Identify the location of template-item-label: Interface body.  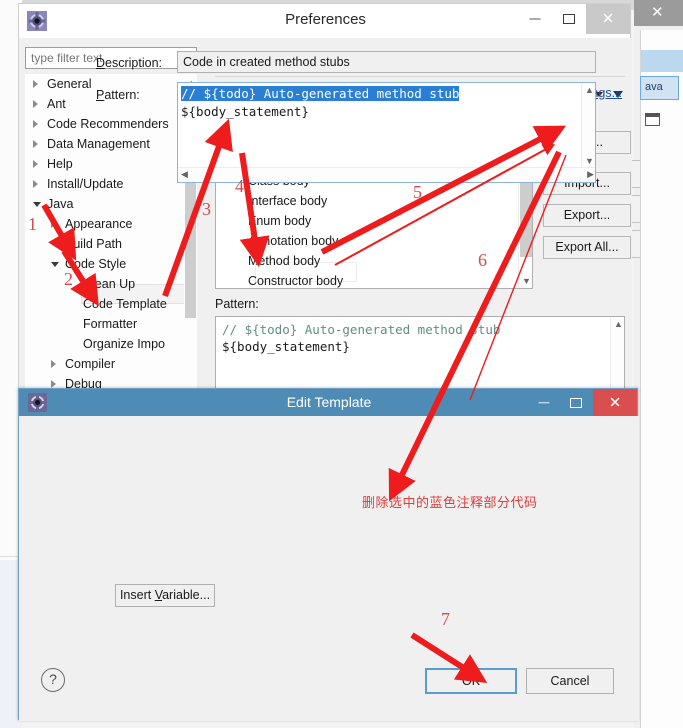
(288, 201).